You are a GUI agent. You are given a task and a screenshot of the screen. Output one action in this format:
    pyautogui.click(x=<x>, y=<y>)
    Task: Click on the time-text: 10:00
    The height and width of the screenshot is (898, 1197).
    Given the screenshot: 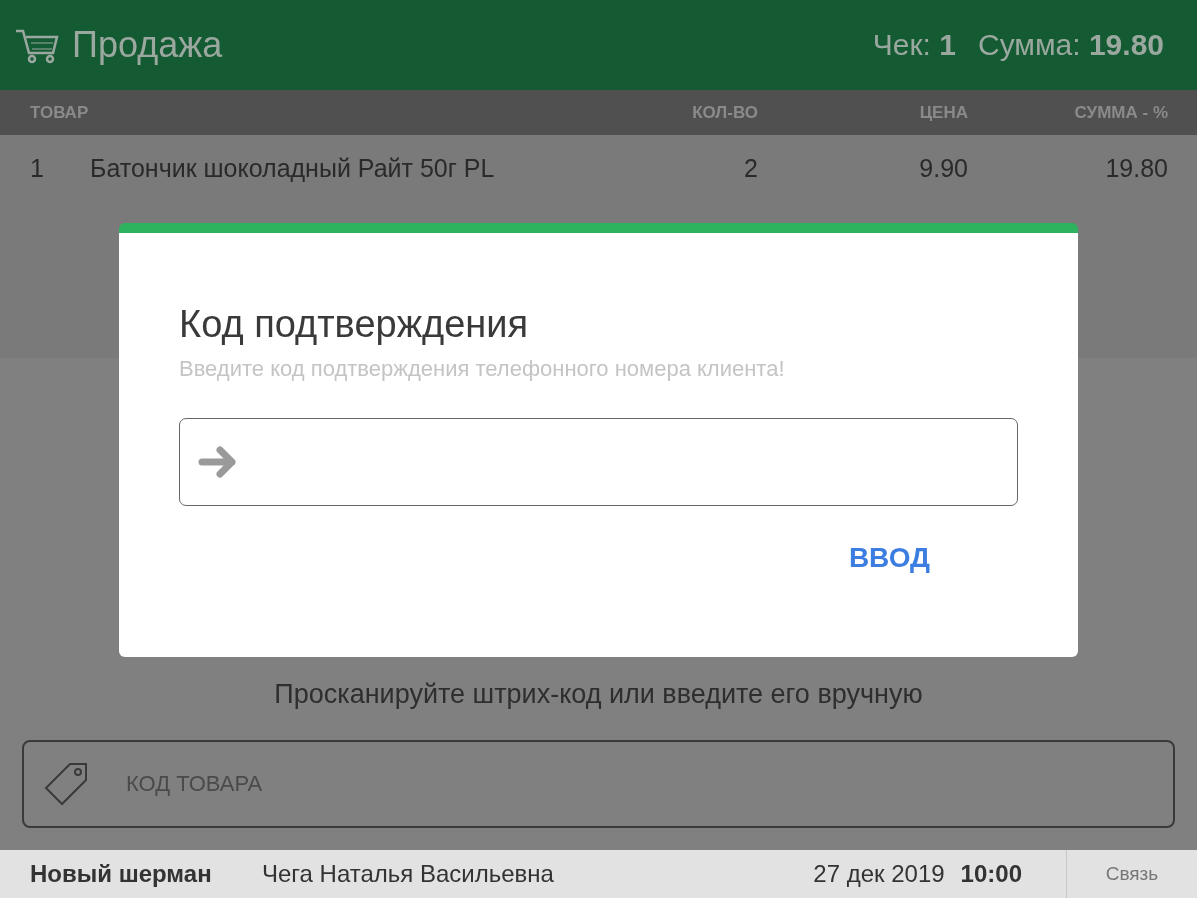 What is the action you would take?
    pyautogui.click(x=991, y=874)
    